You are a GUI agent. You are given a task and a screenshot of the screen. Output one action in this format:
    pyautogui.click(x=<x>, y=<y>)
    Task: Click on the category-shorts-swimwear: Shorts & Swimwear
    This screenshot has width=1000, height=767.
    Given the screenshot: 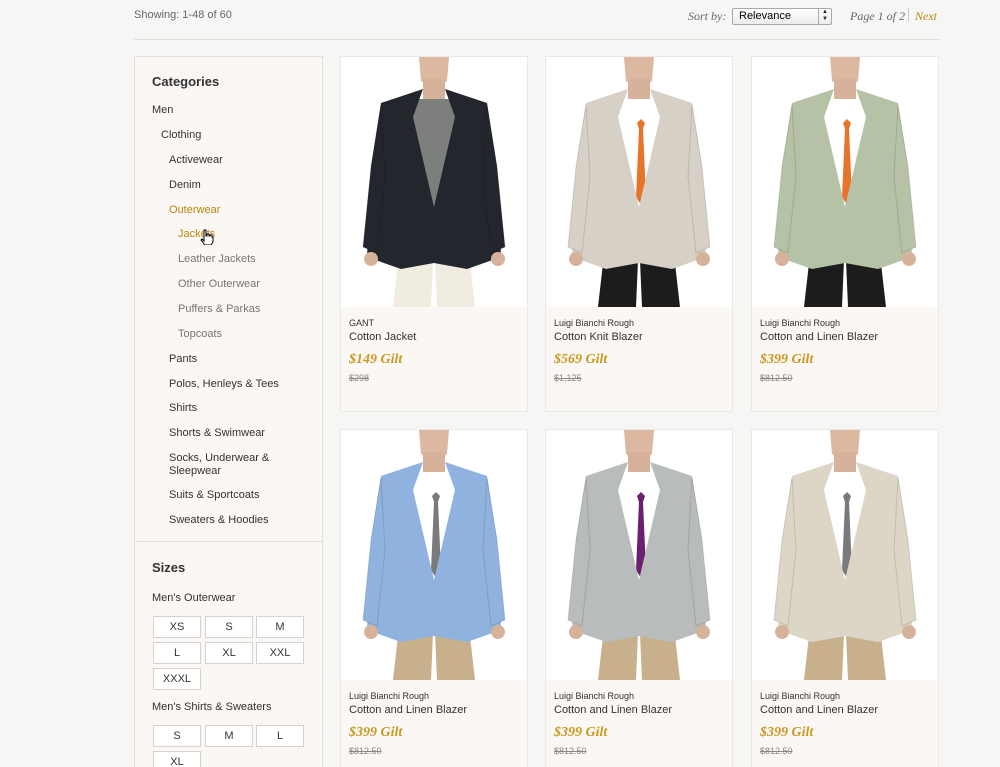 What is the action you would take?
    pyautogui.click(x=217, y=433)
    